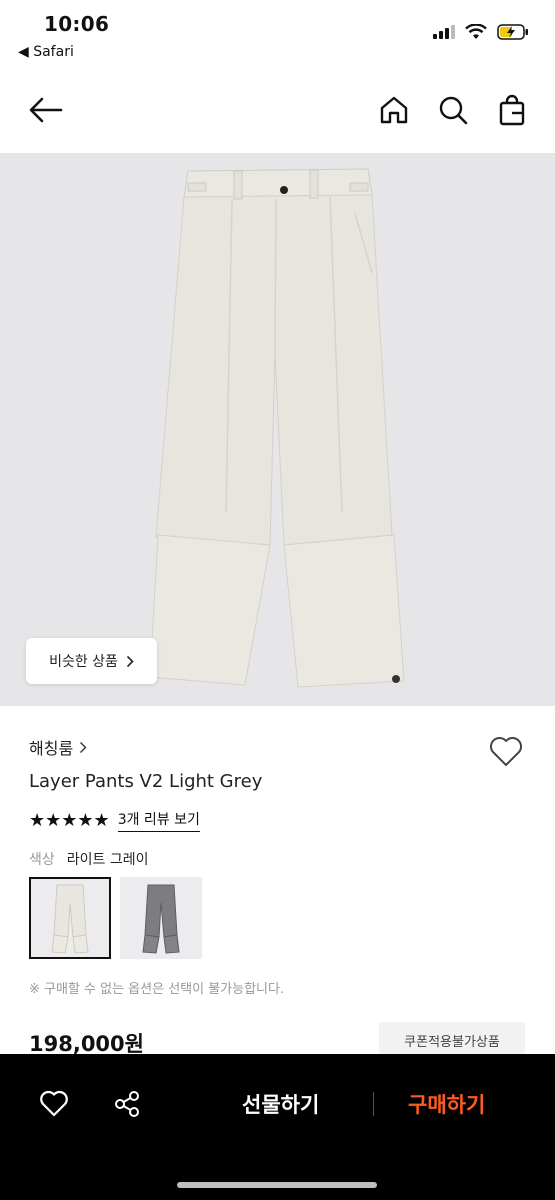 The width and height of the screenshot is (555, 1200). I want to click on back-to-app-link: ◀ Safari, so click(46, 52).